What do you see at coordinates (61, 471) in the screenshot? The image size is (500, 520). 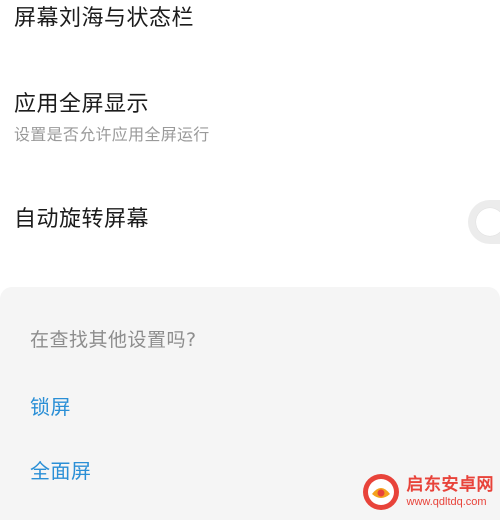 I see `suggestion-link-fullscreen: 全面屏` at bounding box center [61, 471].